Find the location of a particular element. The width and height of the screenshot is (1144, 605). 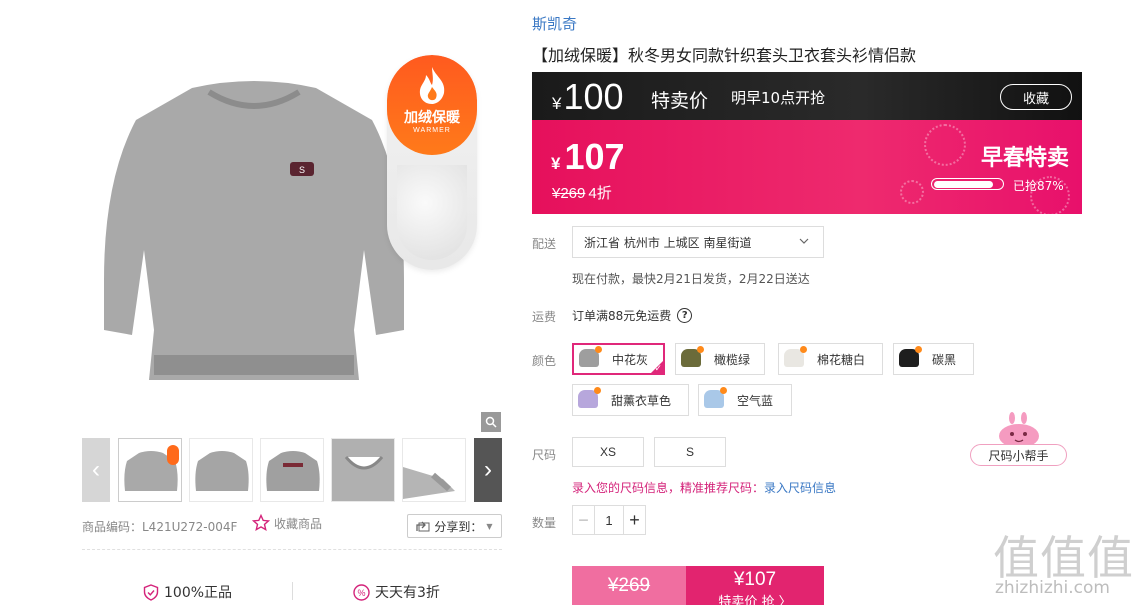

mascot-icon is located at coordinates (1019, 430).